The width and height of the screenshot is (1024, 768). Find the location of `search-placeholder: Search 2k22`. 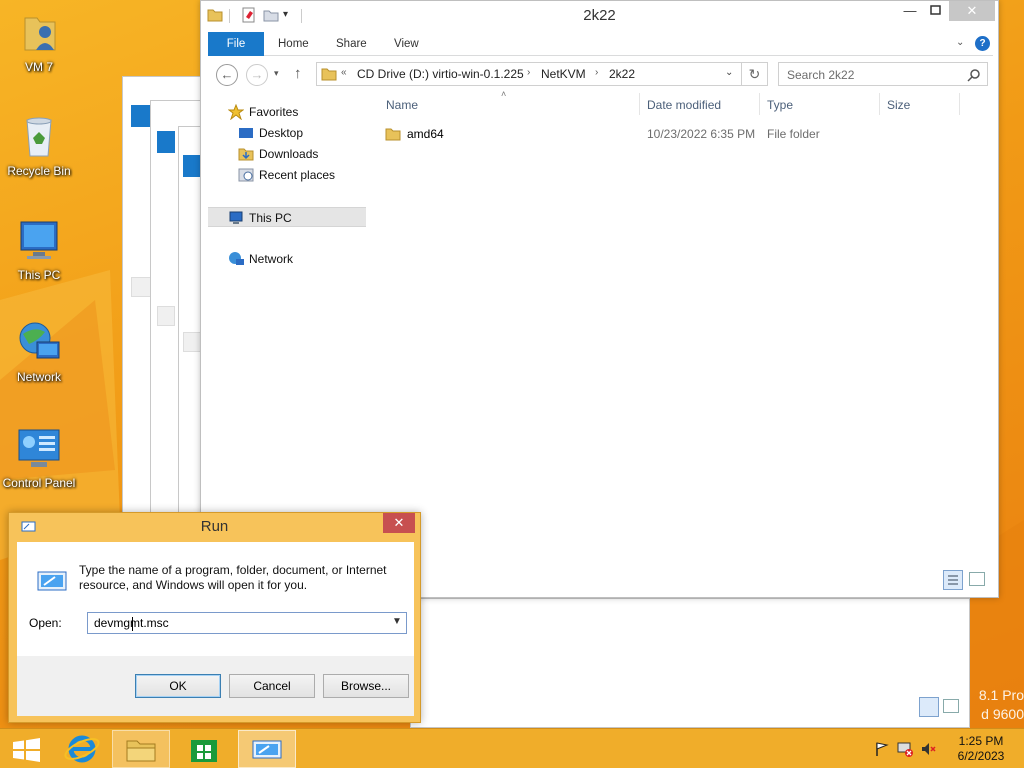

search-placeholder: Search 2k22 is located at coordinates (821, 75).